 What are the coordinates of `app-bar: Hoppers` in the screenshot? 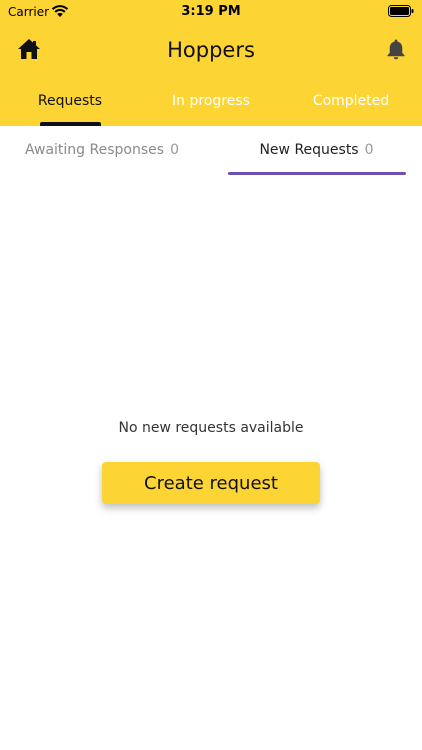 It's located at (211, 50).